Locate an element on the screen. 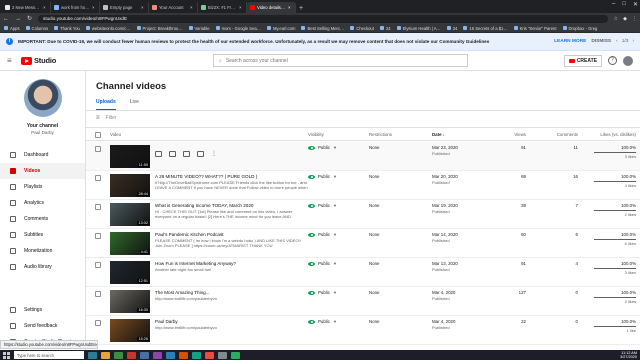 The image size is (640, 360). sidebar-item-playlists: Playlists is located at coordinates (42, 187).